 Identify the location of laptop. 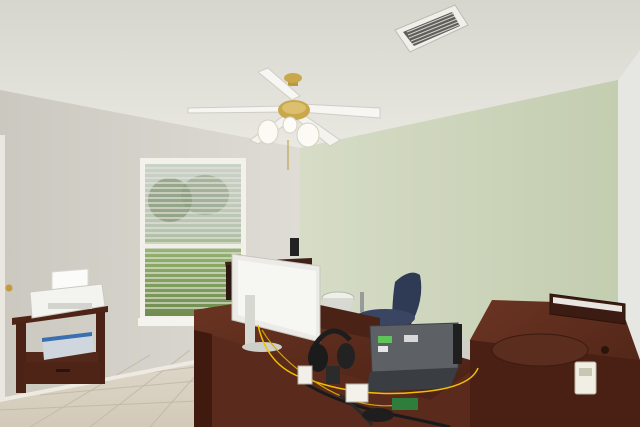
(414, 357).